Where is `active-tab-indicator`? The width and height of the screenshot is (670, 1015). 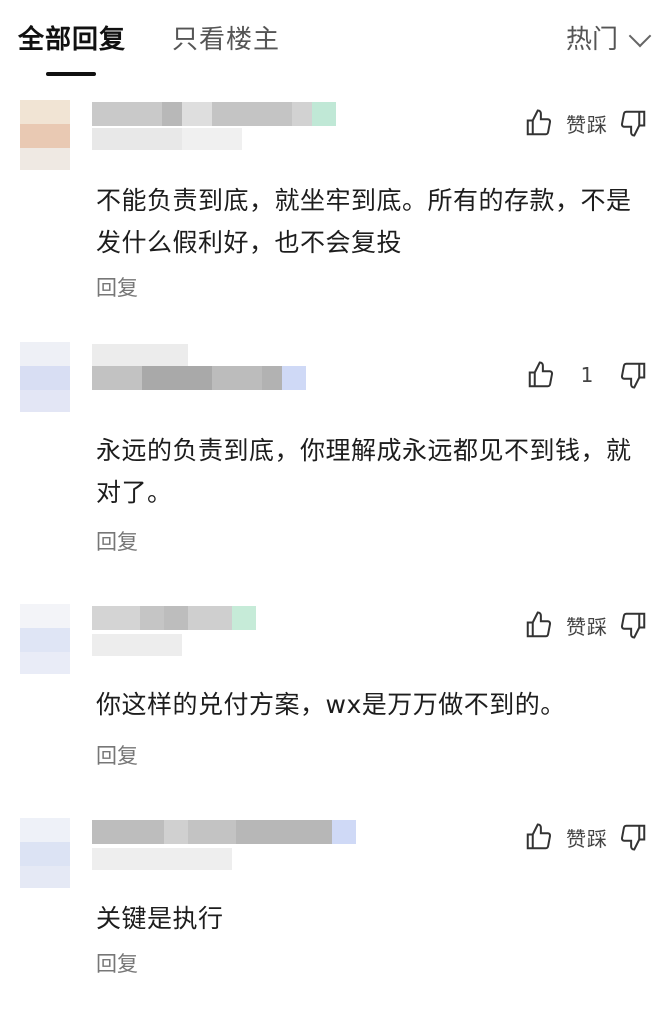 active-tab-indicator is located at coordinates (71, 74).